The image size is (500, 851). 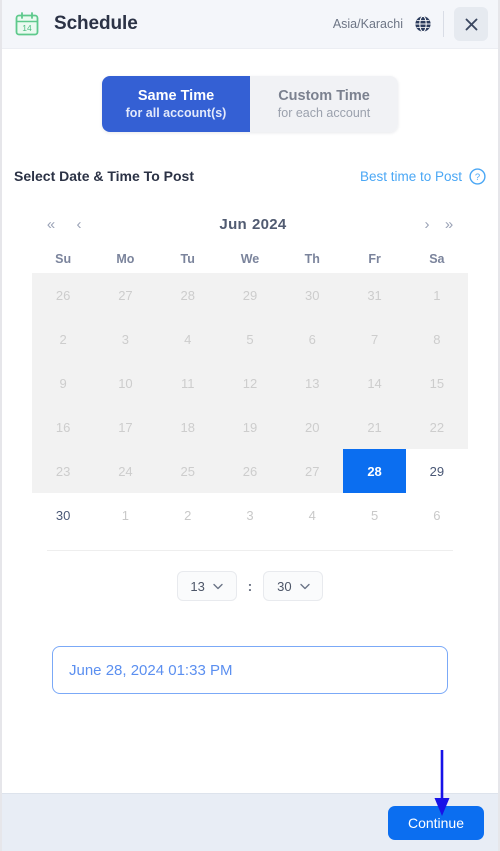 What do you see at coordinates (176, 96) in the screenshot?
I see `tab-same-time-title: Same Time` at bounding box center [176, 96].